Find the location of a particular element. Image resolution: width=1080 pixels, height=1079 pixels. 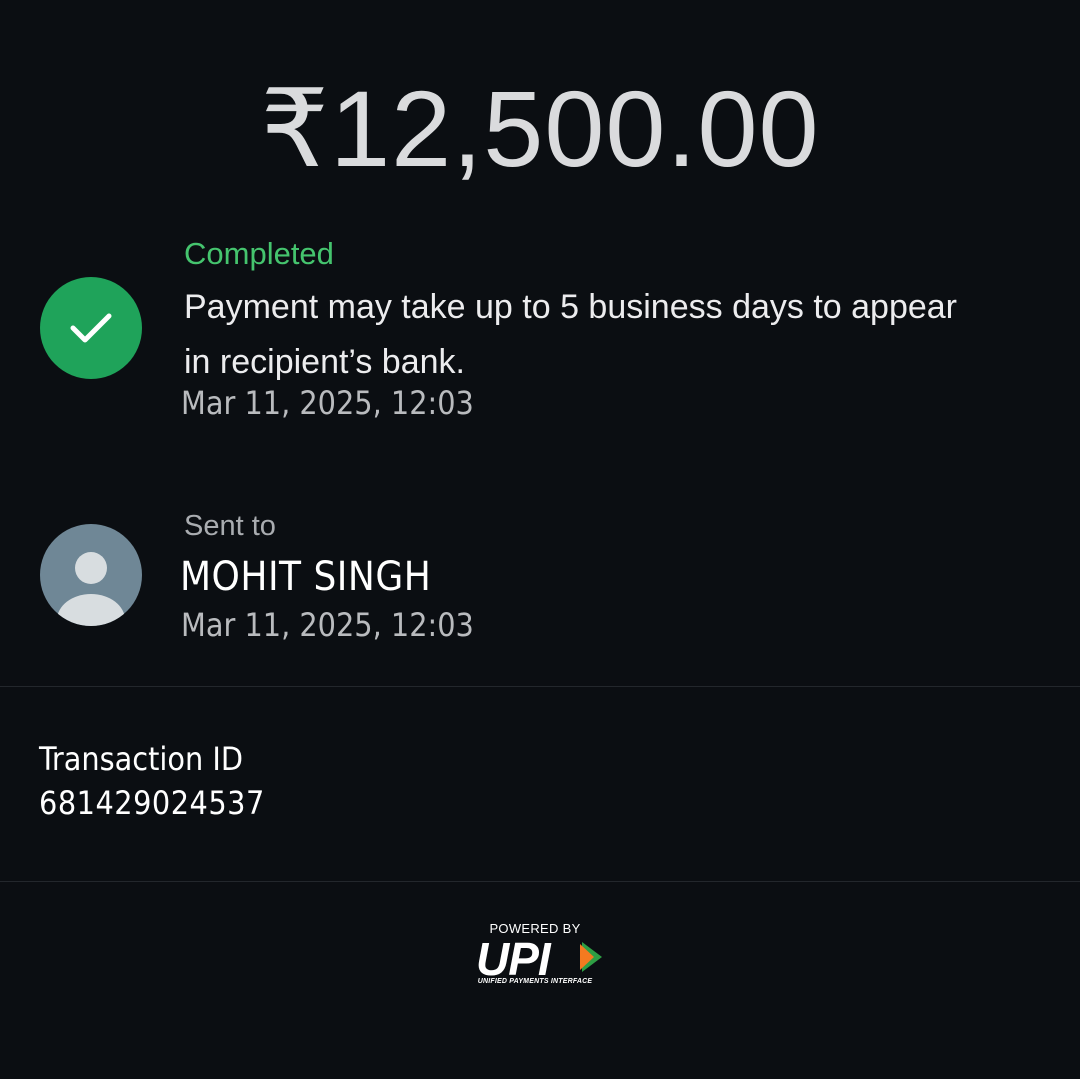

recipient-name: MOHIT SINGH is located at coordinates (306, 577).